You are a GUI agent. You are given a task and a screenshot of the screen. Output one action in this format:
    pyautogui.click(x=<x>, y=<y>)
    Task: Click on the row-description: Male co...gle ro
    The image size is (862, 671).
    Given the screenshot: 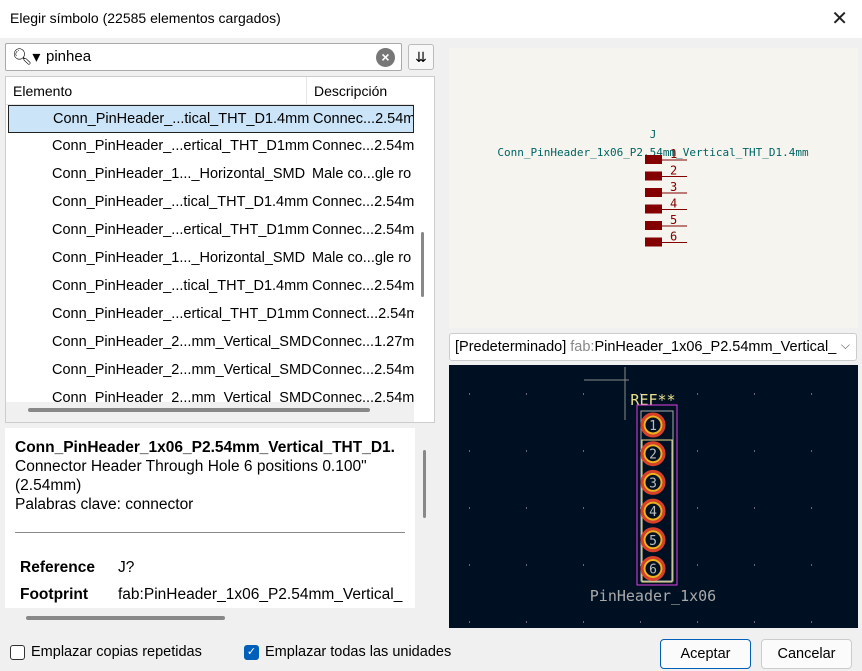 What is the action you would take?
    pyautogui.click(x=362, y=174)
    